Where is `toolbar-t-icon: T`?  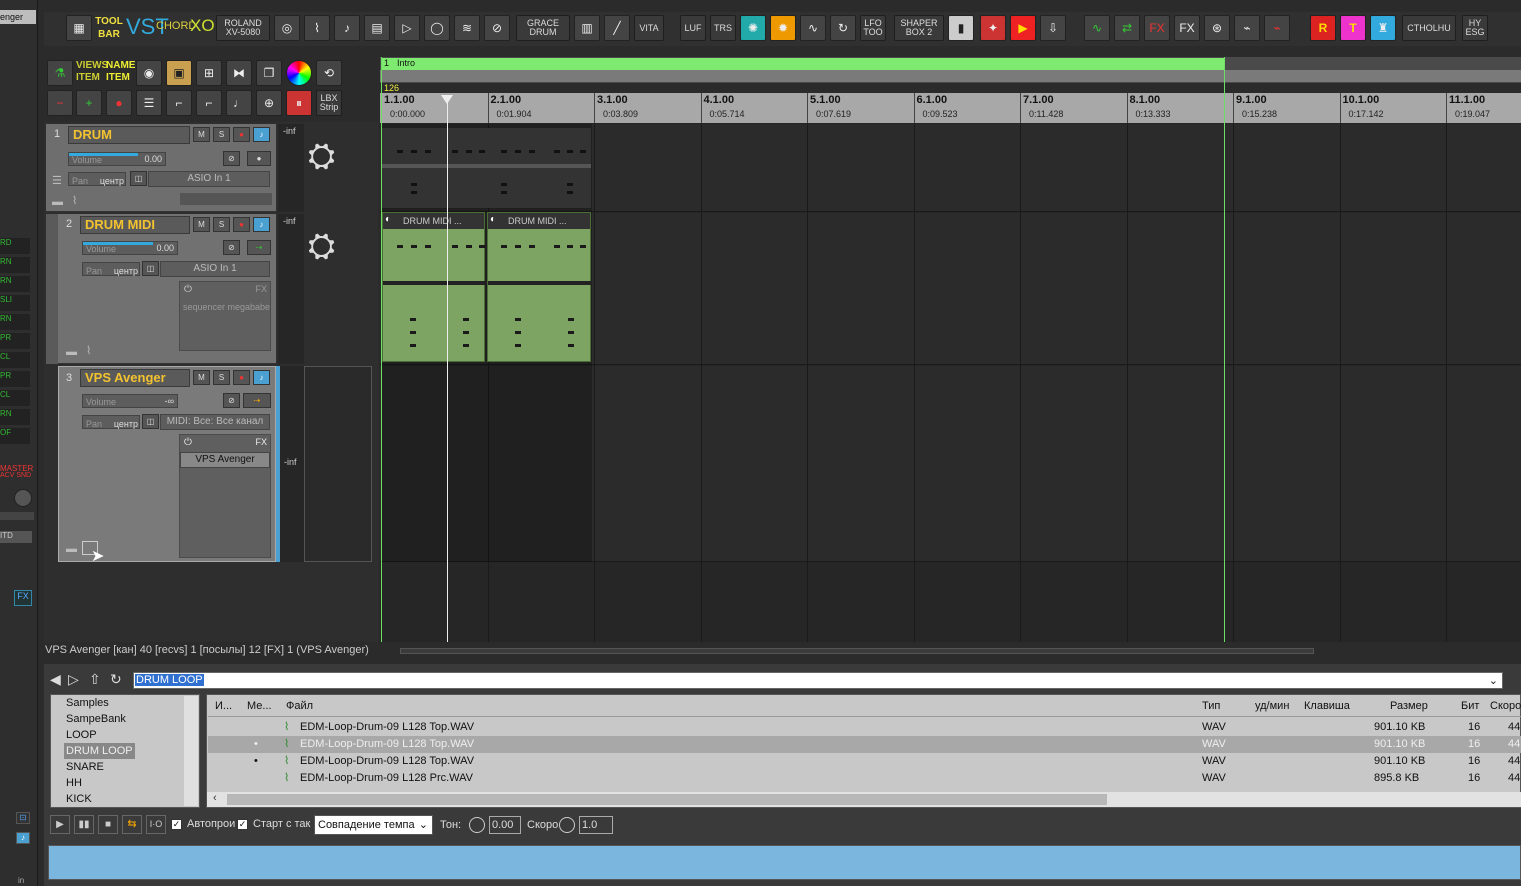 toolbar-t-icon: T is located at coordinates (1353, 28).